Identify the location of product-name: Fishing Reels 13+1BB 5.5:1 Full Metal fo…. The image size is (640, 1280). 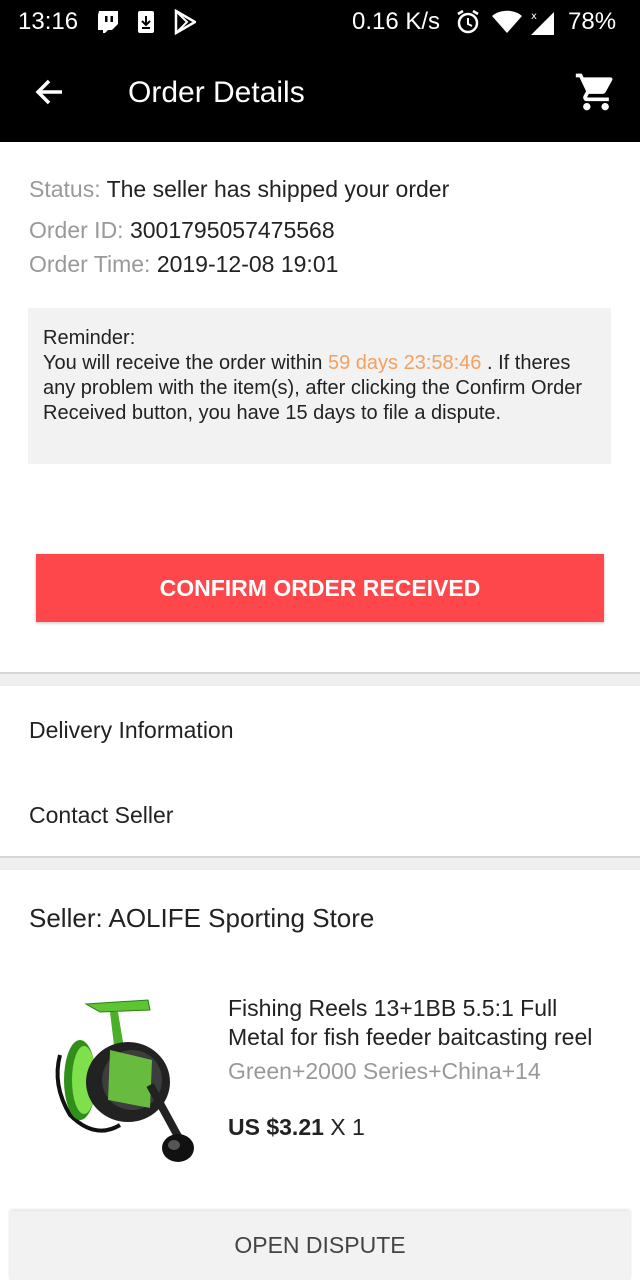
(423, 1023).